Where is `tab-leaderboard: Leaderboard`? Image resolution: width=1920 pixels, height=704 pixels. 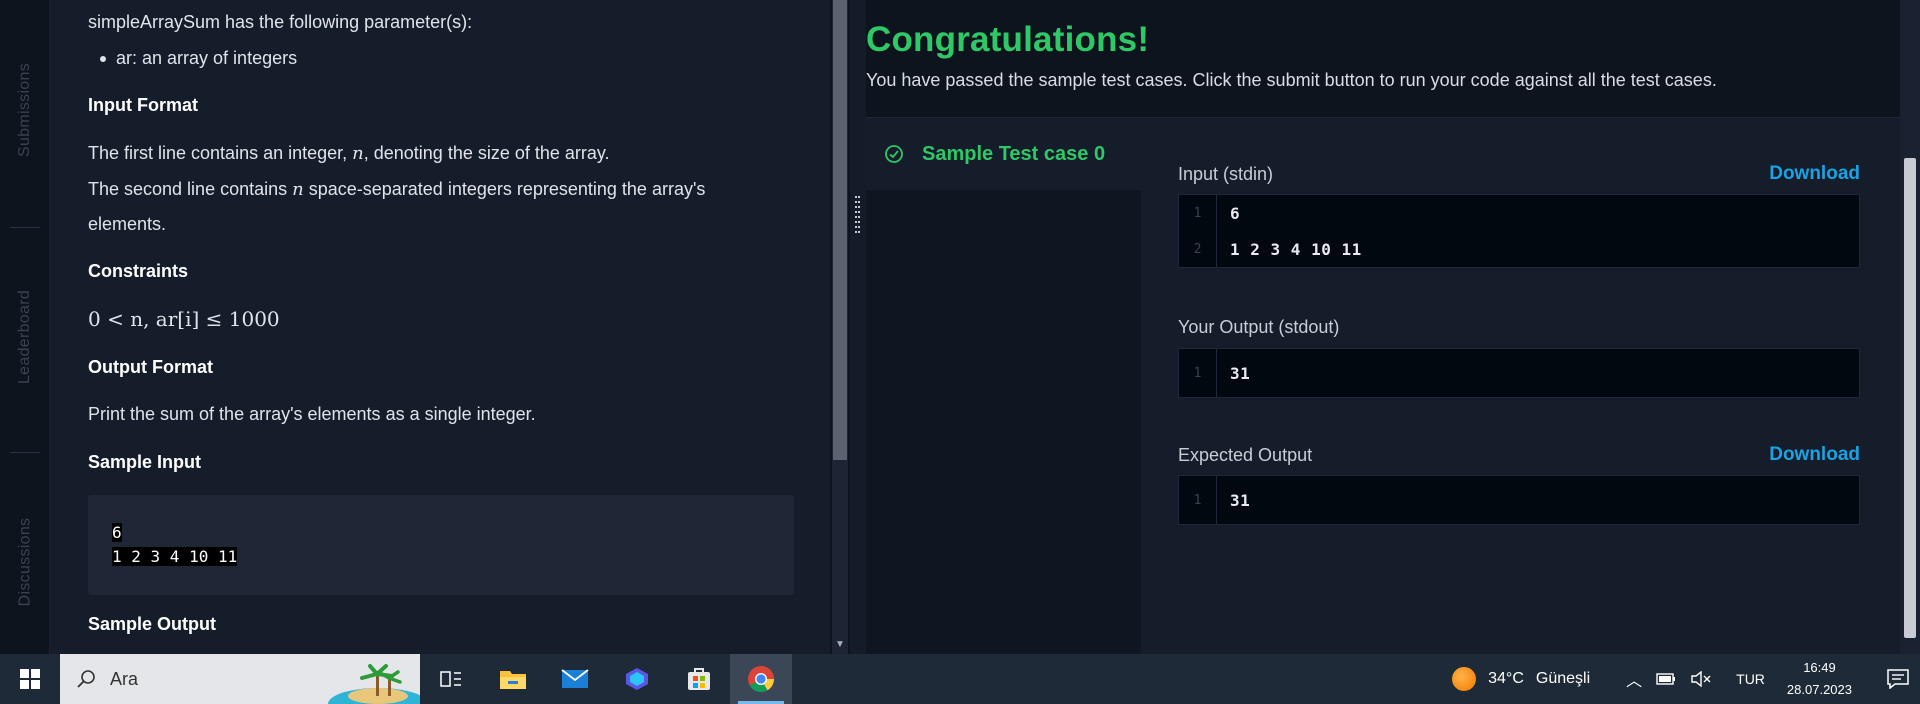 tab-leaderboard: Leaderboard is located at coordinates (25, 337).